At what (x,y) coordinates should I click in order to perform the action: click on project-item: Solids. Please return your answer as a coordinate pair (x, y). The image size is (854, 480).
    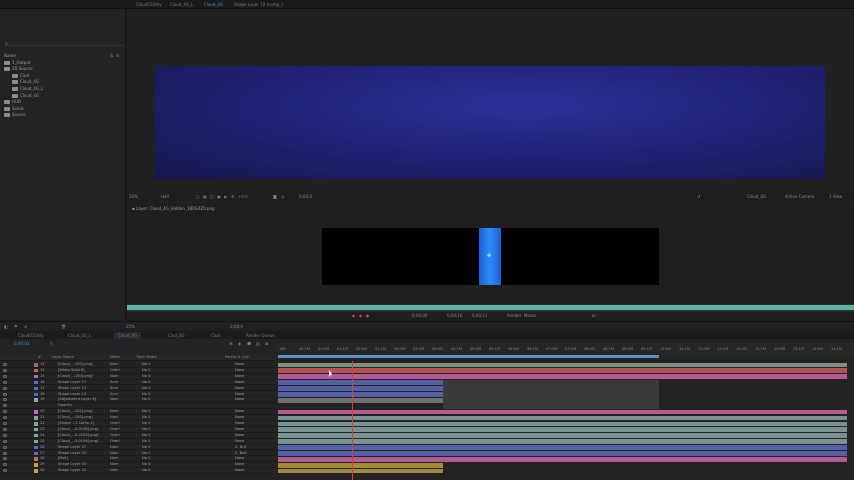
    Looking at the image, I should click on (14, 109).